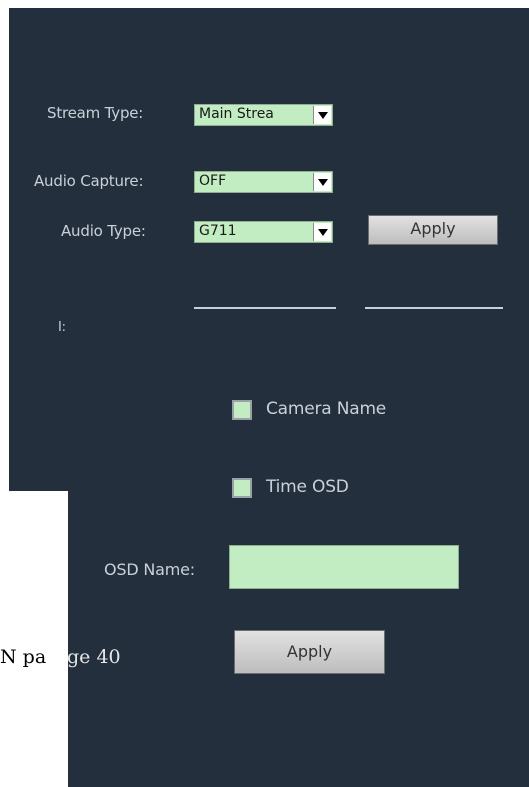 This screenshot has height=787, width=529. I want to click on divider-line-right, so click(434, 308).